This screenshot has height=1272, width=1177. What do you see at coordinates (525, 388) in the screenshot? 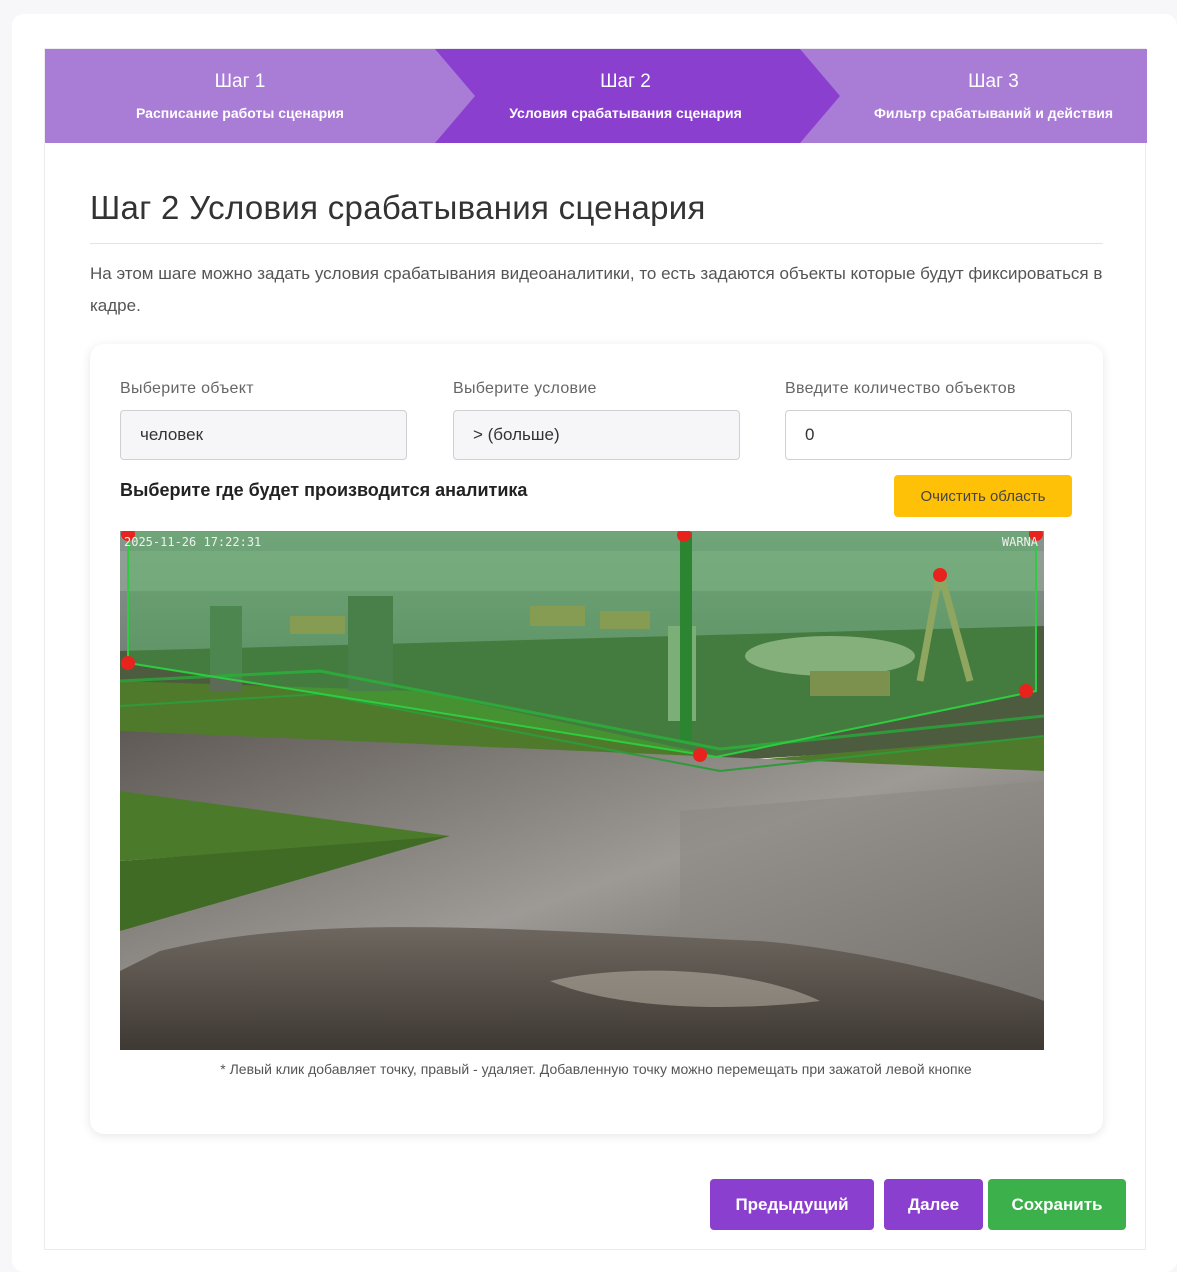
I see `condition-label: Выберите условие` at bounding box center [525, 388].